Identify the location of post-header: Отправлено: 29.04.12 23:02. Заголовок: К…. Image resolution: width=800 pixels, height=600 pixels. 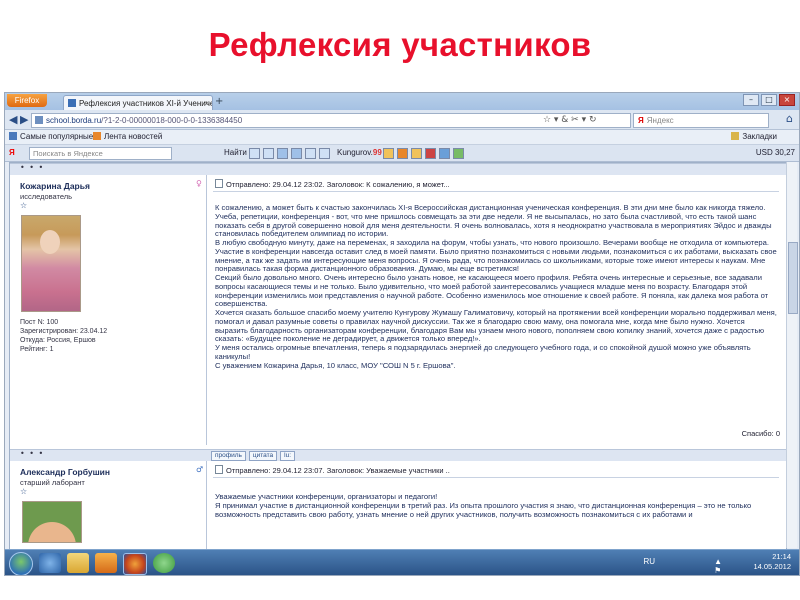
(332, 184).